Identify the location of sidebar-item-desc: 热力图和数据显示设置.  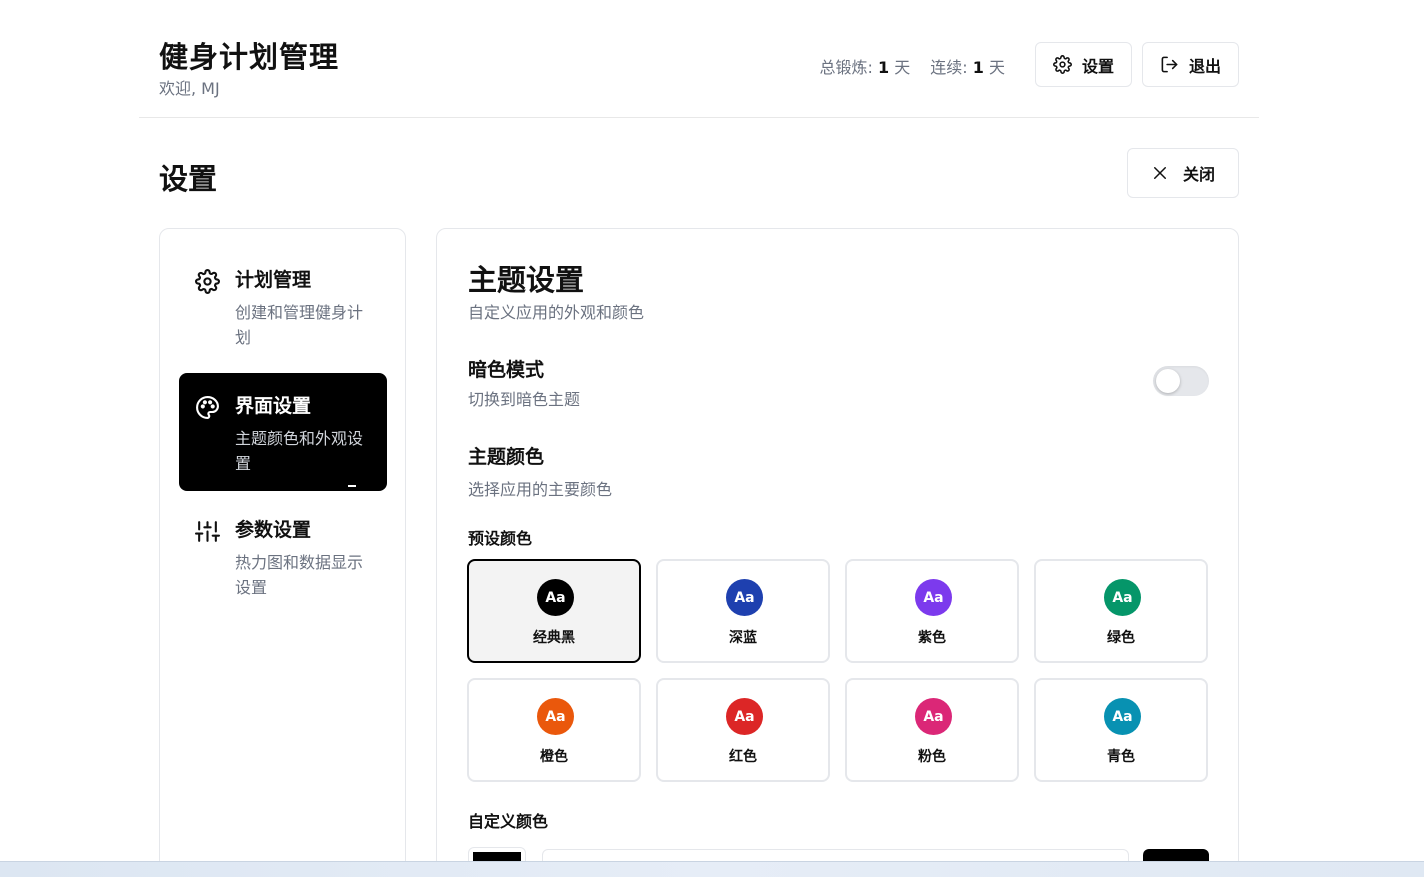
(299, 575).